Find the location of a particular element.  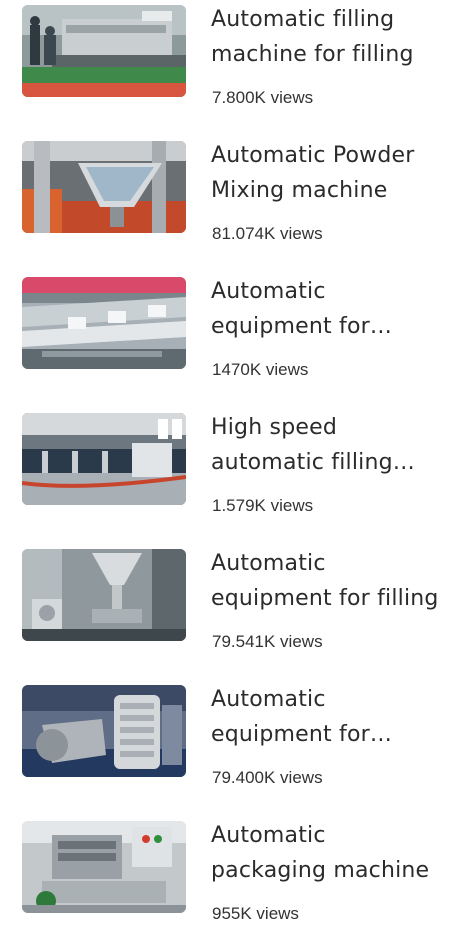

spiral-mixer-icon is located at coordinates (104, 731).